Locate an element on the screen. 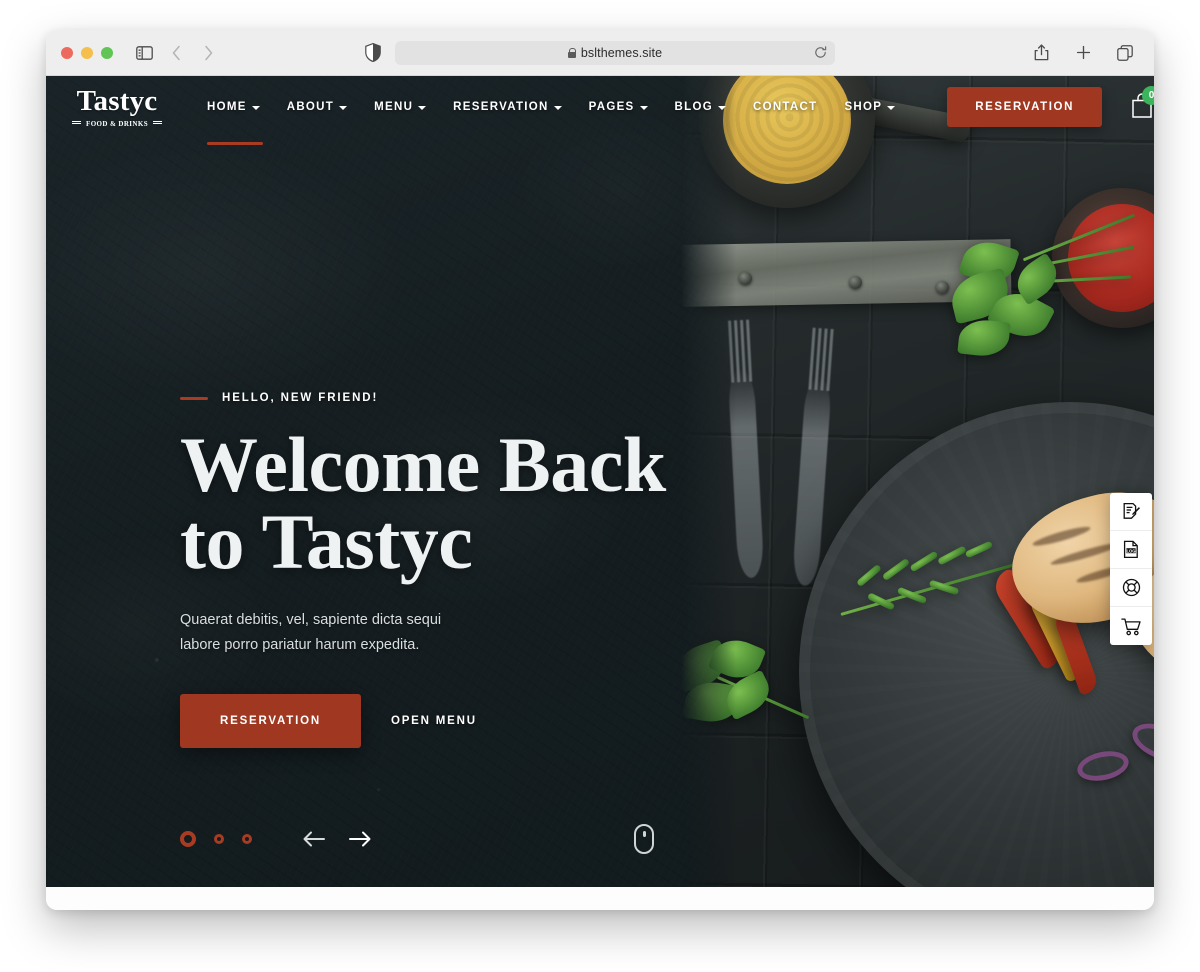  window-traffic-lights is located at coordinates (87, 52).